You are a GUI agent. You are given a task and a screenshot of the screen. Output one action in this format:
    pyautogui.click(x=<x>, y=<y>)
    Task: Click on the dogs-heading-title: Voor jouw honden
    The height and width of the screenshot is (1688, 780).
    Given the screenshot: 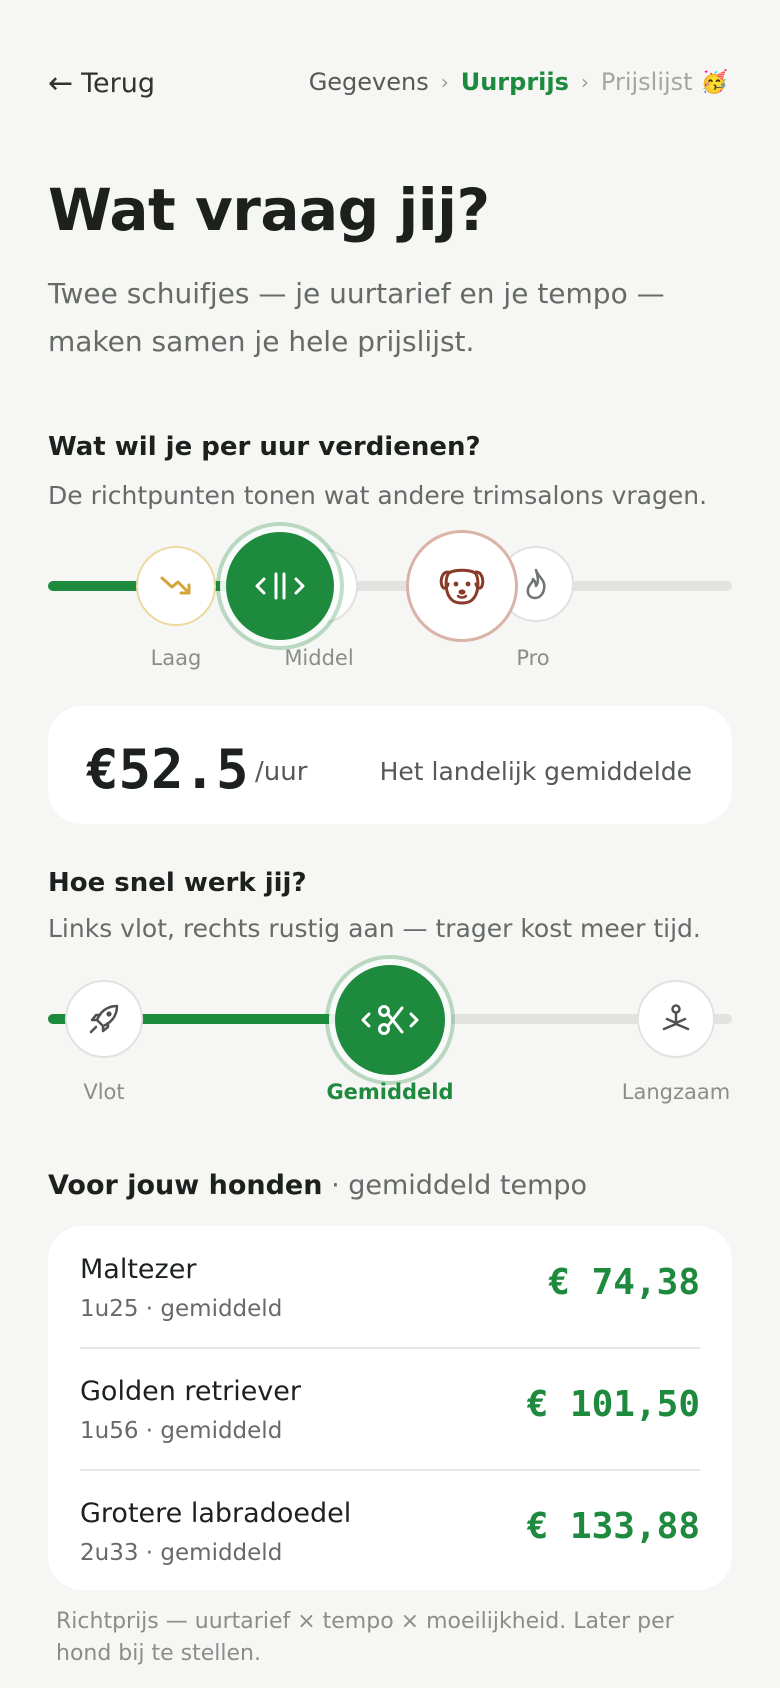 What is the action you would take?
    pyautogui.click(x=185, y=1185)
    